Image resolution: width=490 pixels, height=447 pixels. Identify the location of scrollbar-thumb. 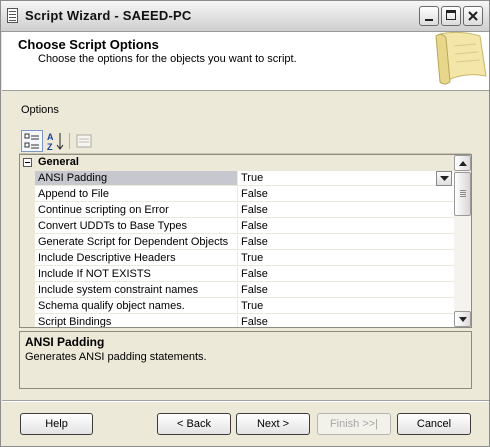
(462, 194).